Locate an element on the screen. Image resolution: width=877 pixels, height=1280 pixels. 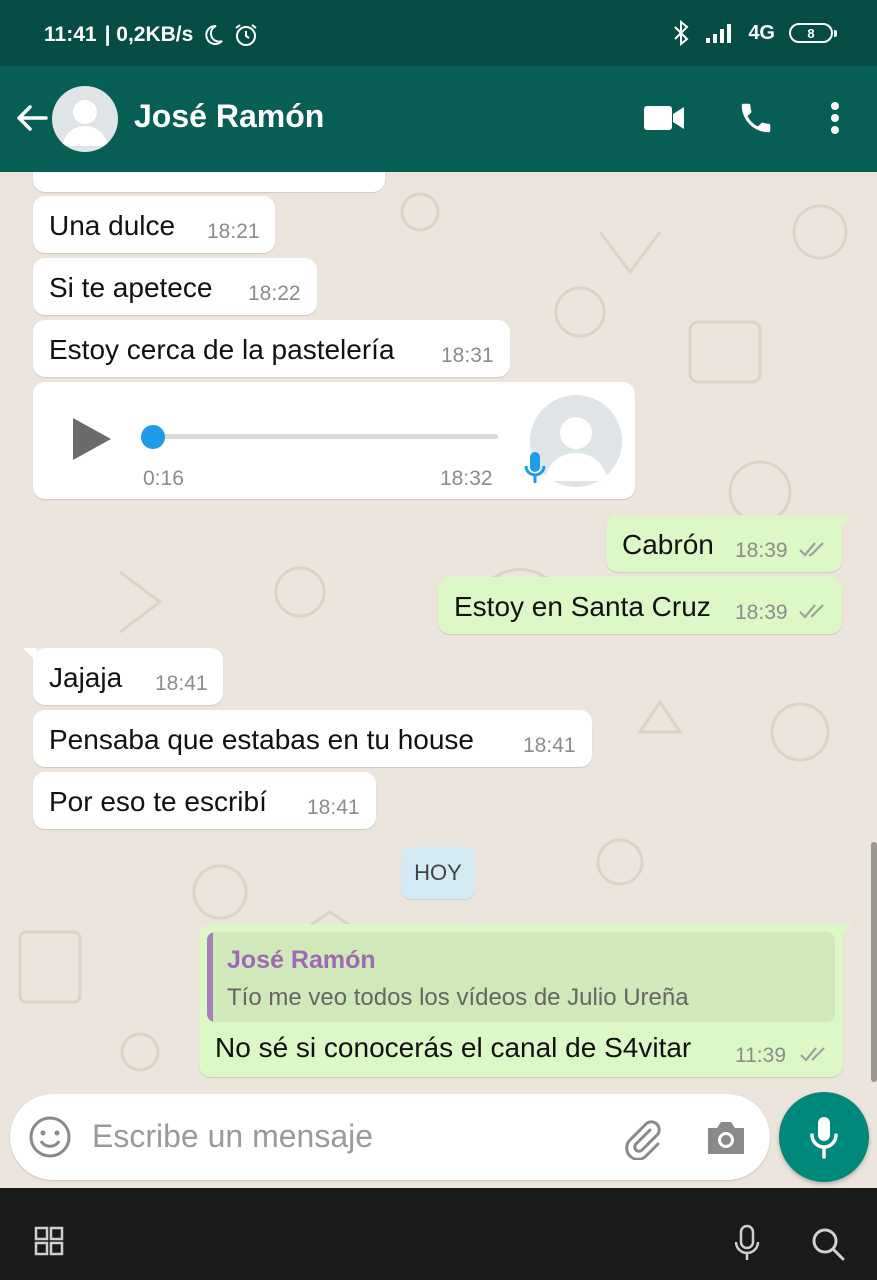
quote-bar is located at coordinates (210, 977).